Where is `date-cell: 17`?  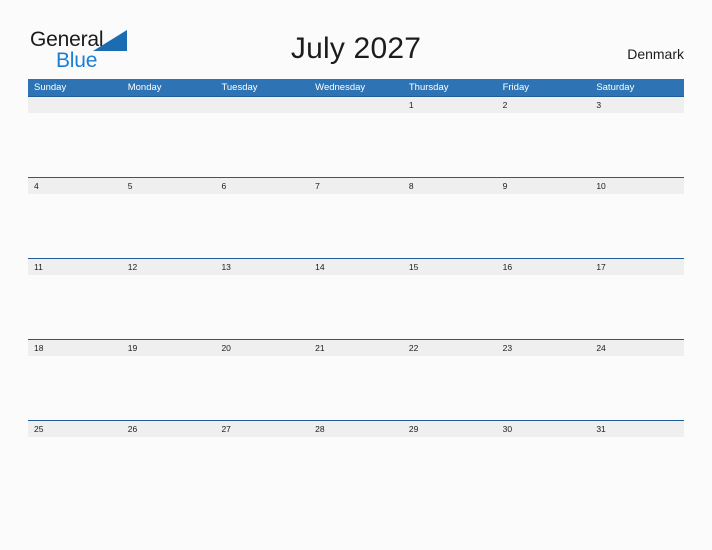 date-cell: 17 is located at coordinates (637, 267).